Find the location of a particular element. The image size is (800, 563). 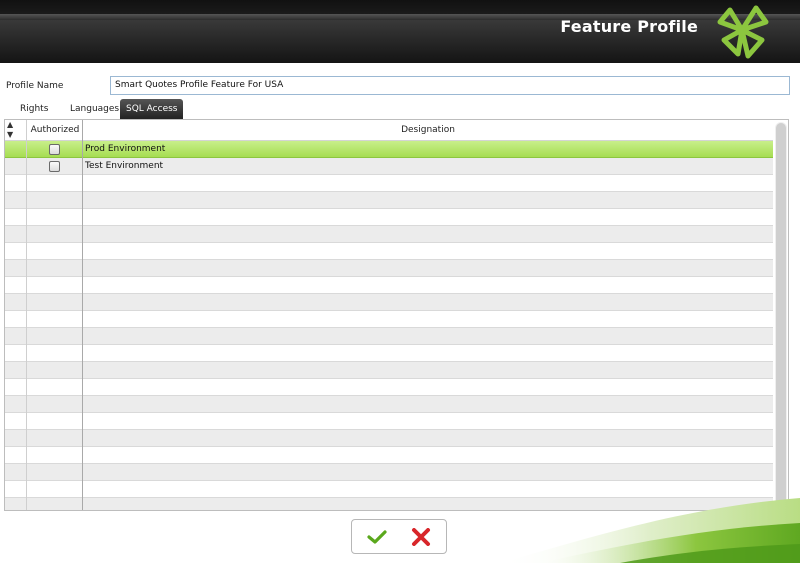

column-header-designation: Designation is located at coordinates (428, 130).